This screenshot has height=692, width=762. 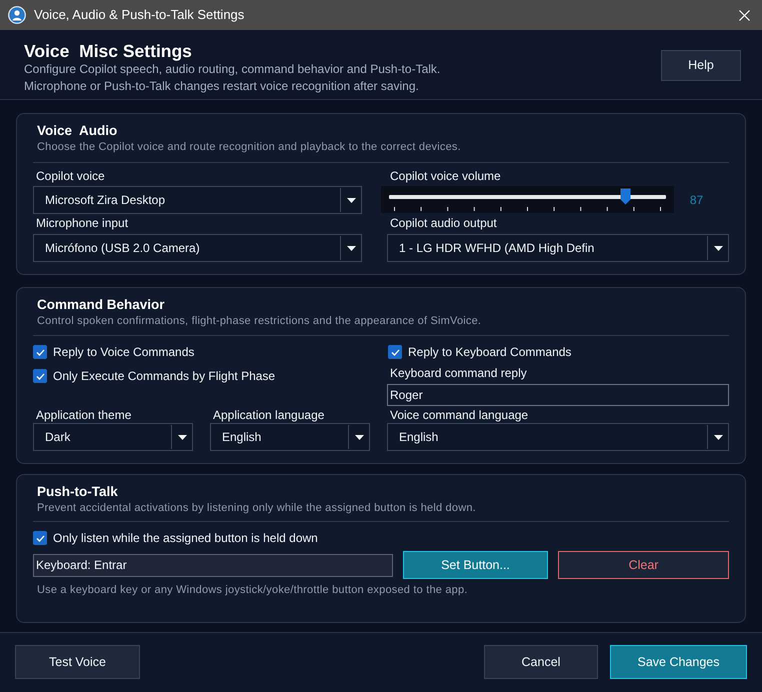 What do you see at coordinates (445, 176) in the screenshot?
I see `field-label: Copilot voice volume` at bounding box center [445, 176].